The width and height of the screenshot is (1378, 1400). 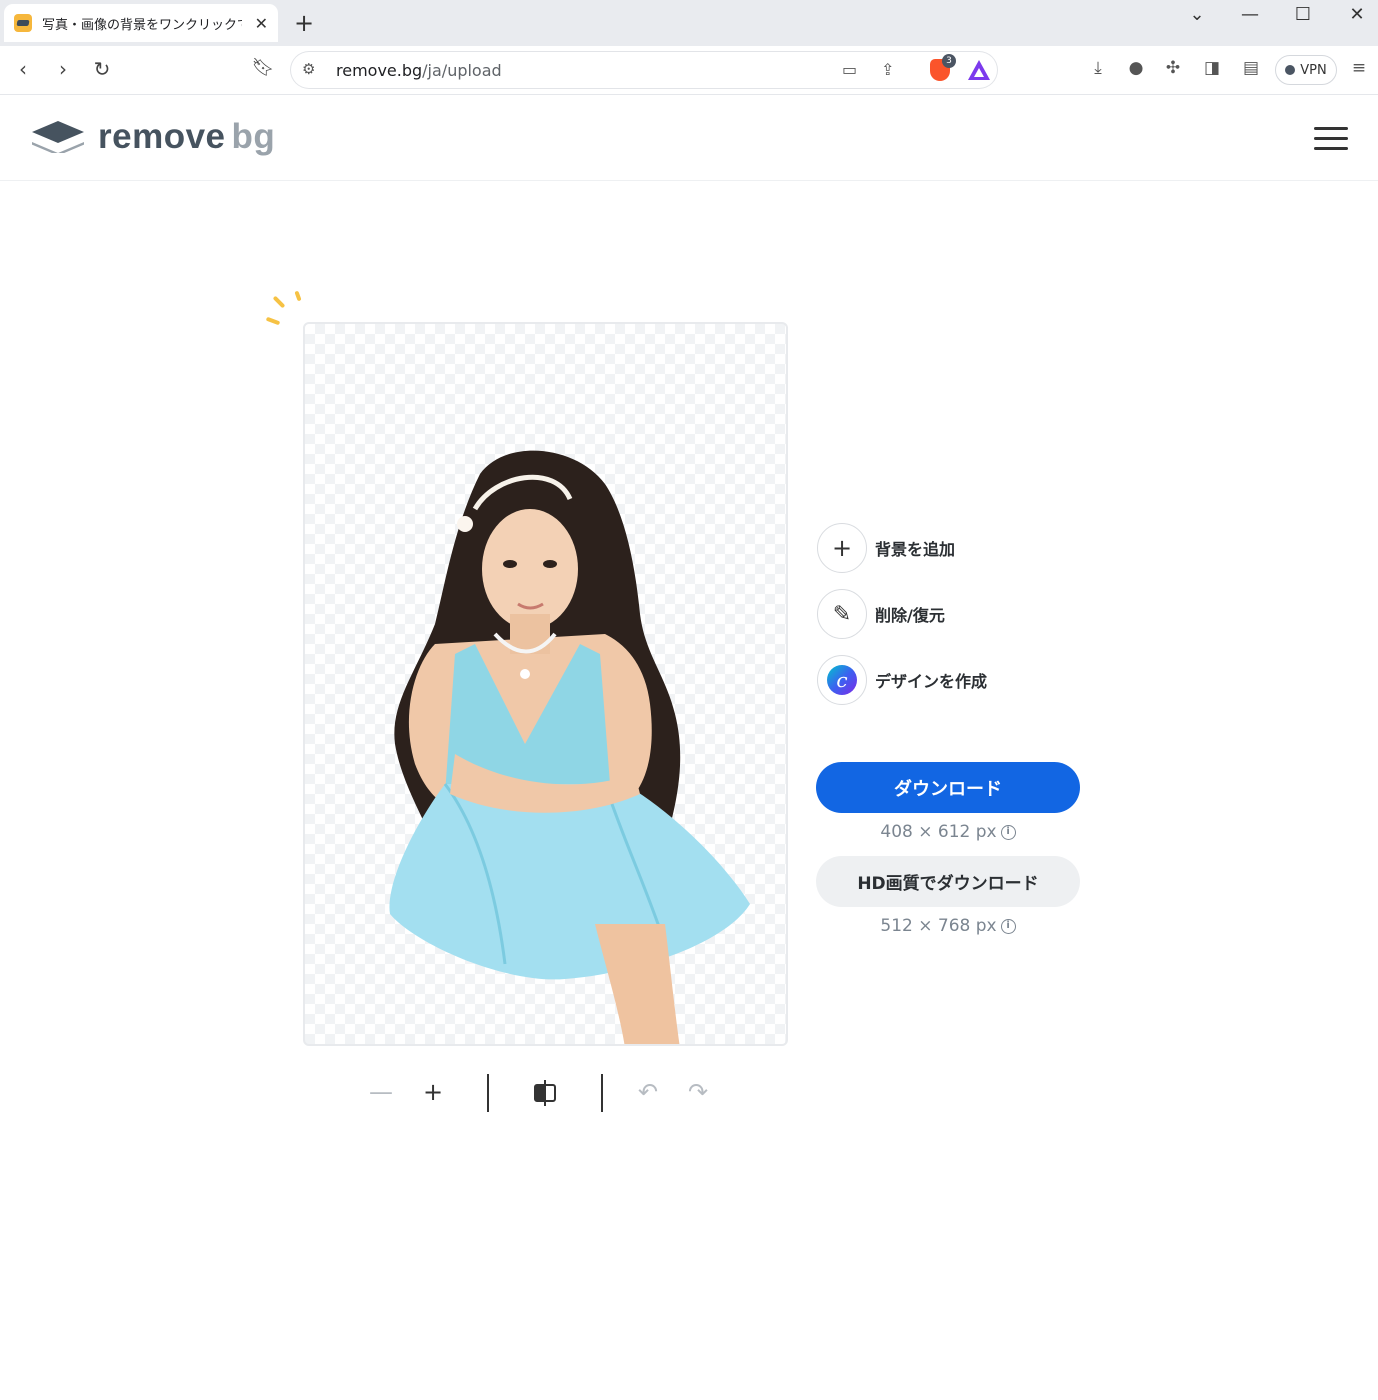 I want to click on erase-restore-action: ✎ 削除/復元, so click(x=881, y=614).